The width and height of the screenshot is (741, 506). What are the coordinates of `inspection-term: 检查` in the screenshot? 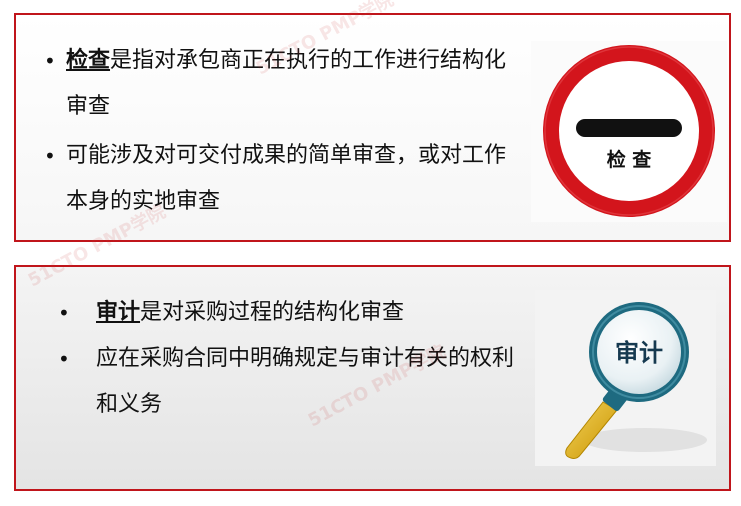 It's located at (88, 60).